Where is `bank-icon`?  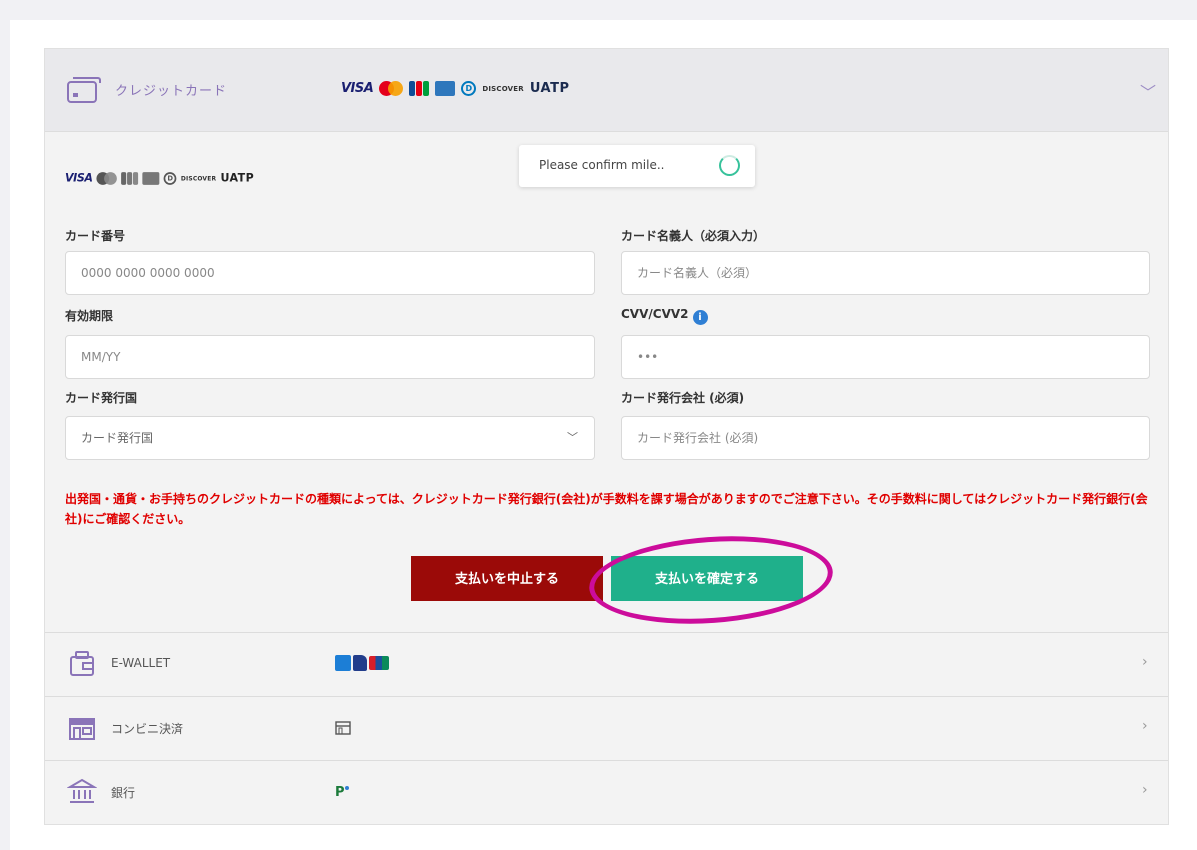 bank-icon is located at coordinates (82, 790).